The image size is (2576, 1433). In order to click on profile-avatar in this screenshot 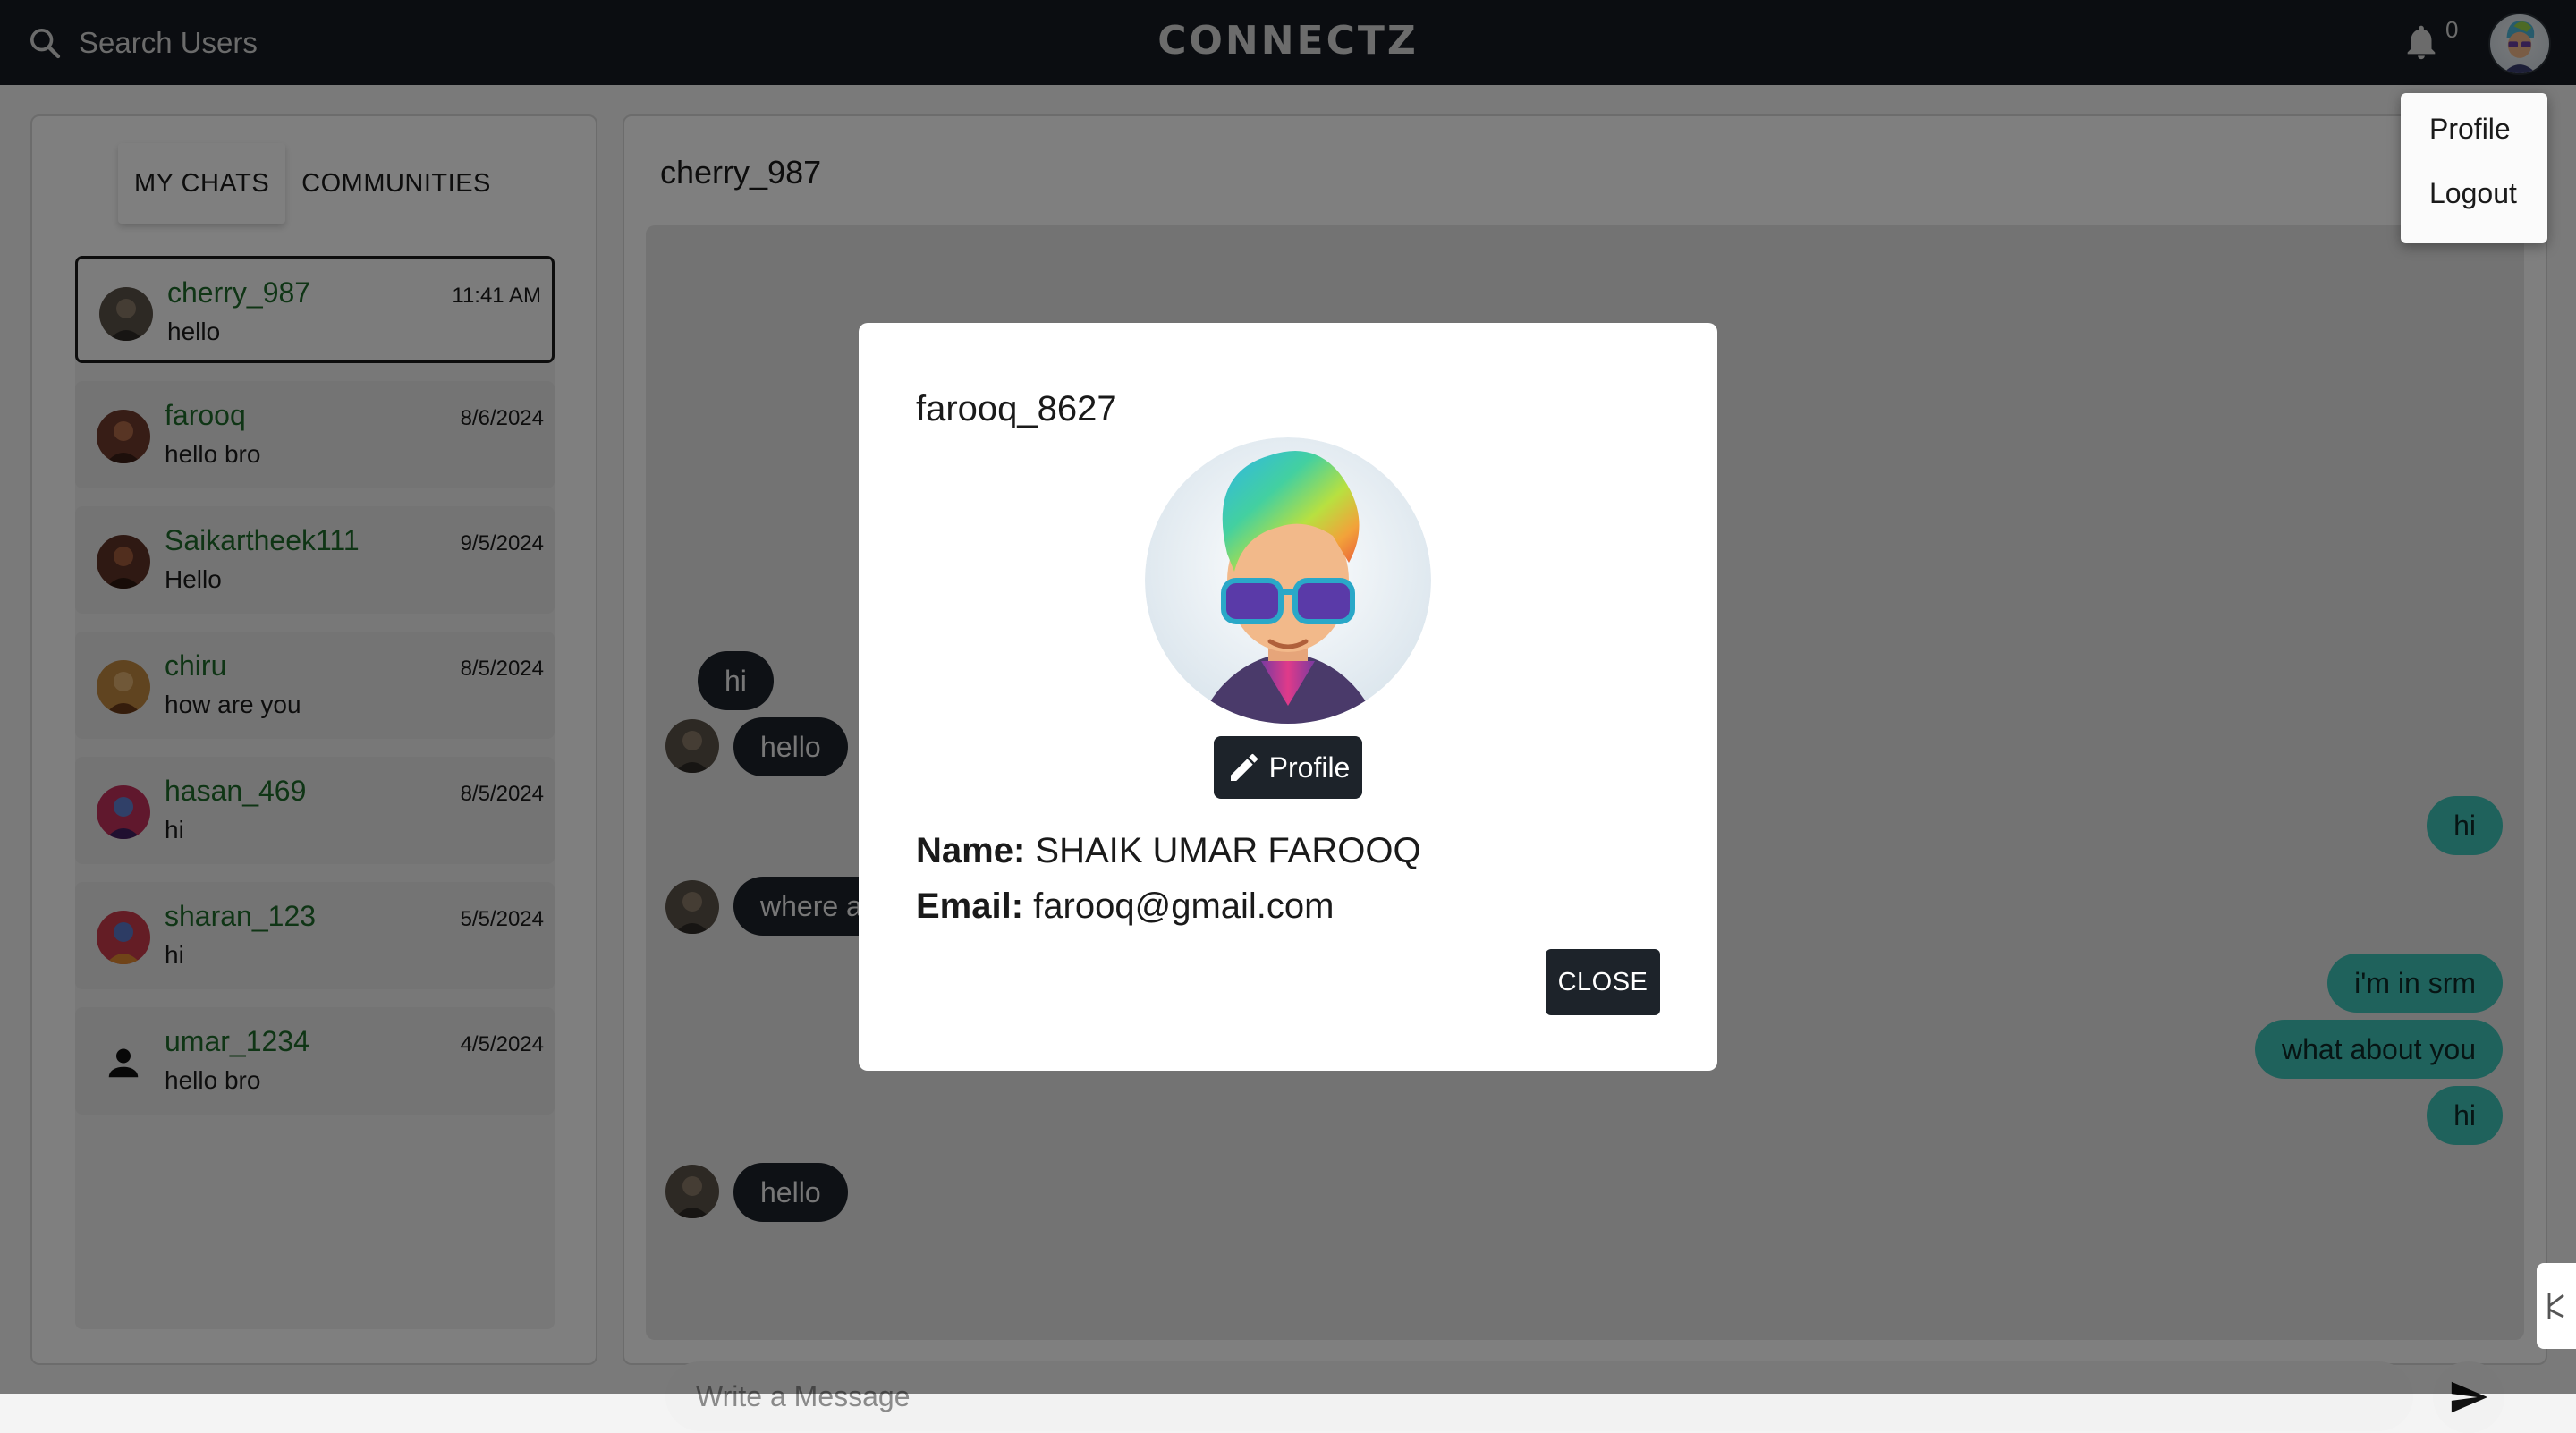, I will do `click(1288, 580)`.